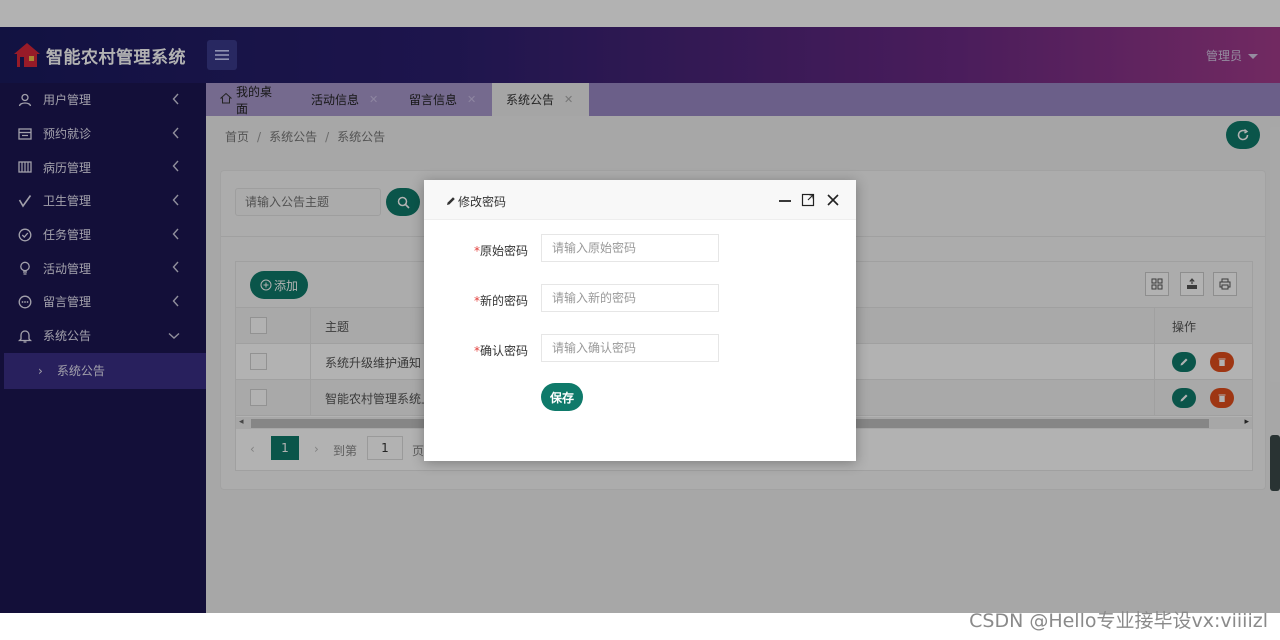 The image size is (1280, 640). I want to click on dialog-title: 修改密码, so click(476, 201).